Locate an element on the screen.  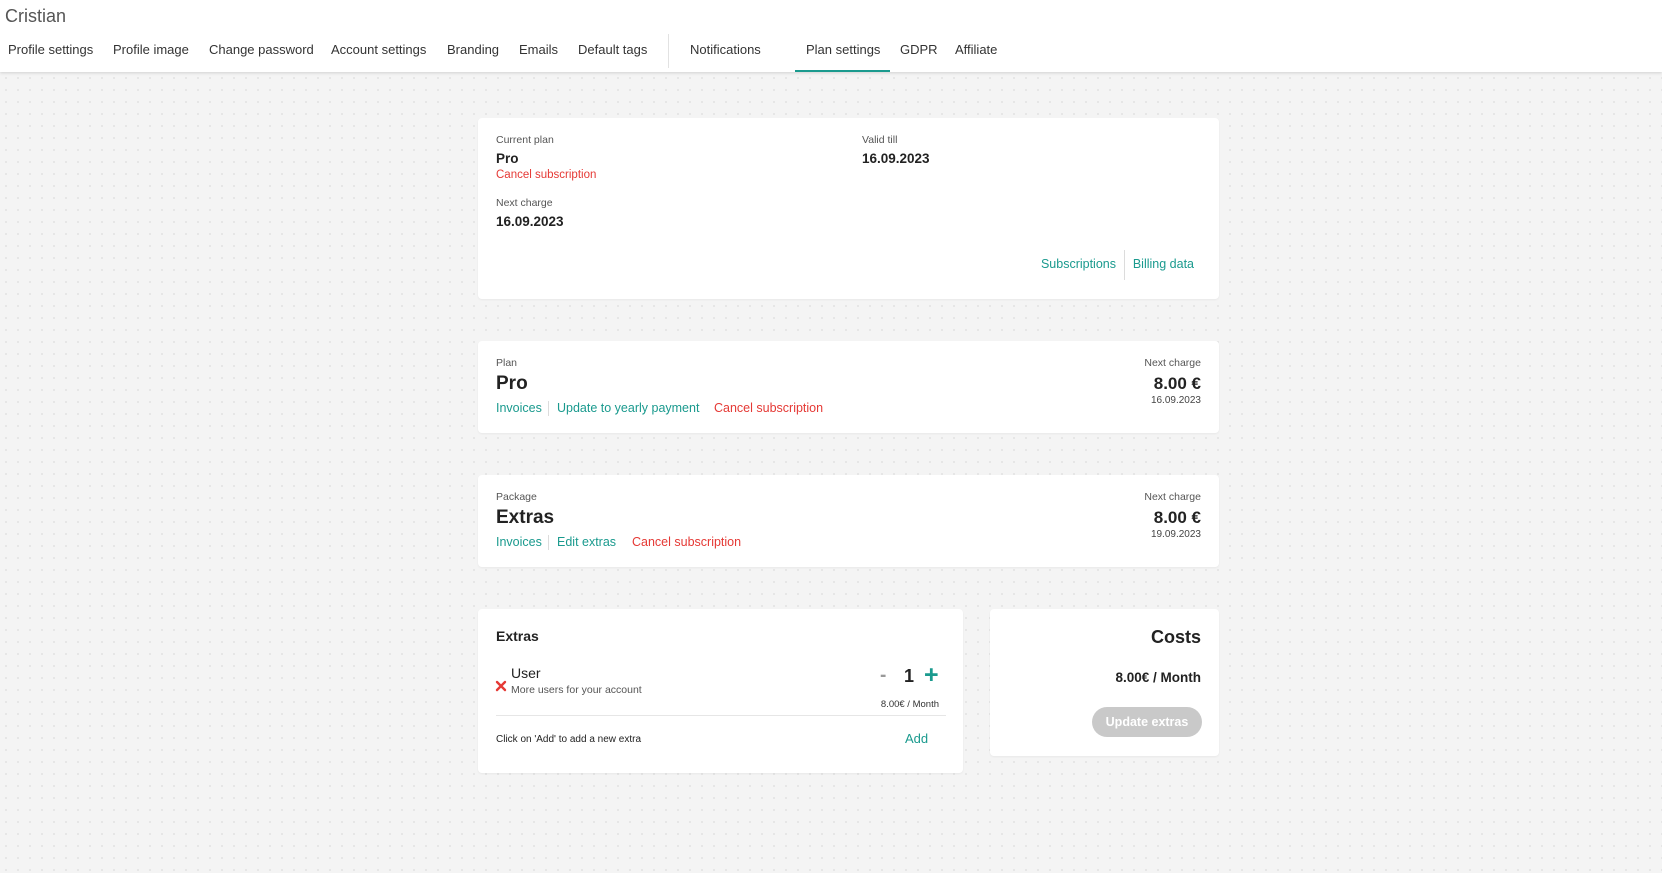
tab-gdpr: GDPR is located at coordinates (919, 57).